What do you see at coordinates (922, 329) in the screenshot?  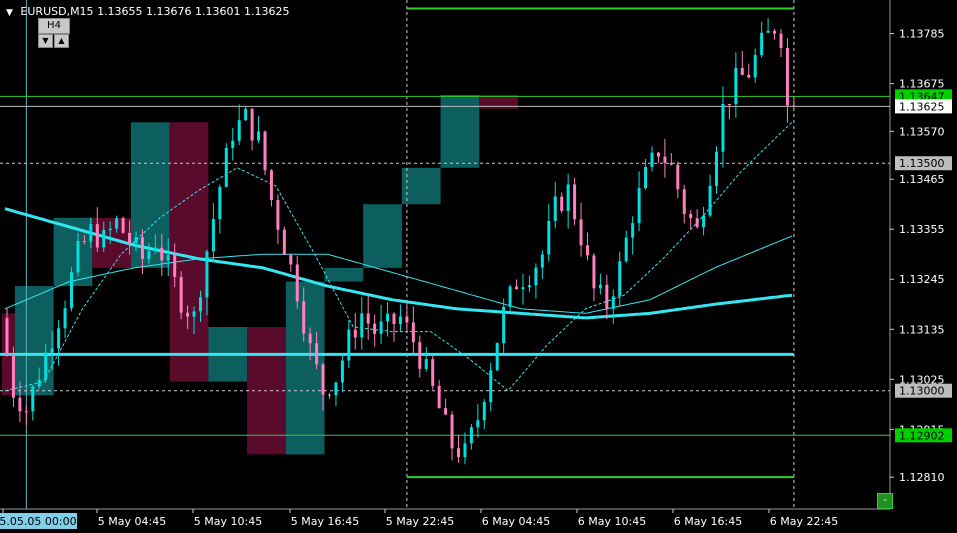 I see `y-tick-label: 1.13135` at bounding box center [922, 329].